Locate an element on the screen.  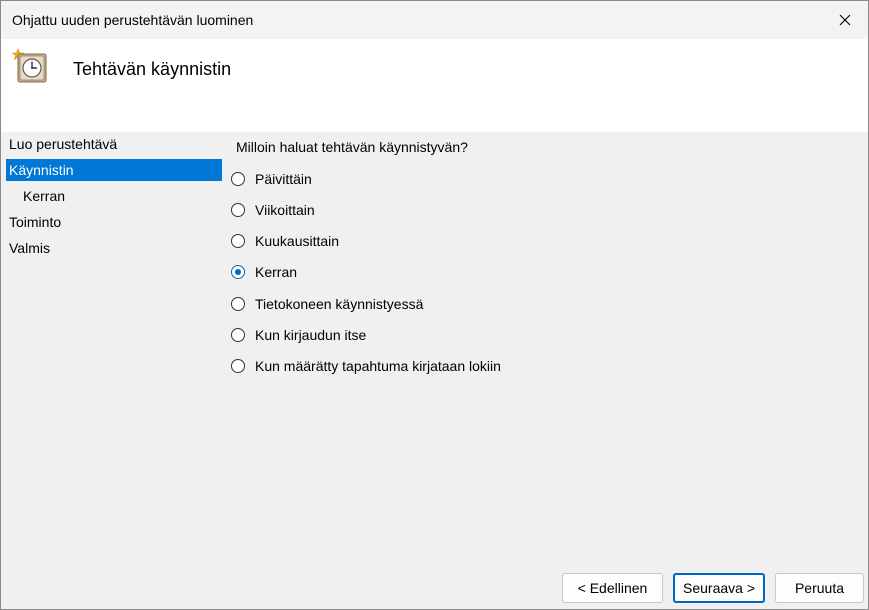
step-create-basic-task: Luo perustehtävä is located at coordinates (63, 144).